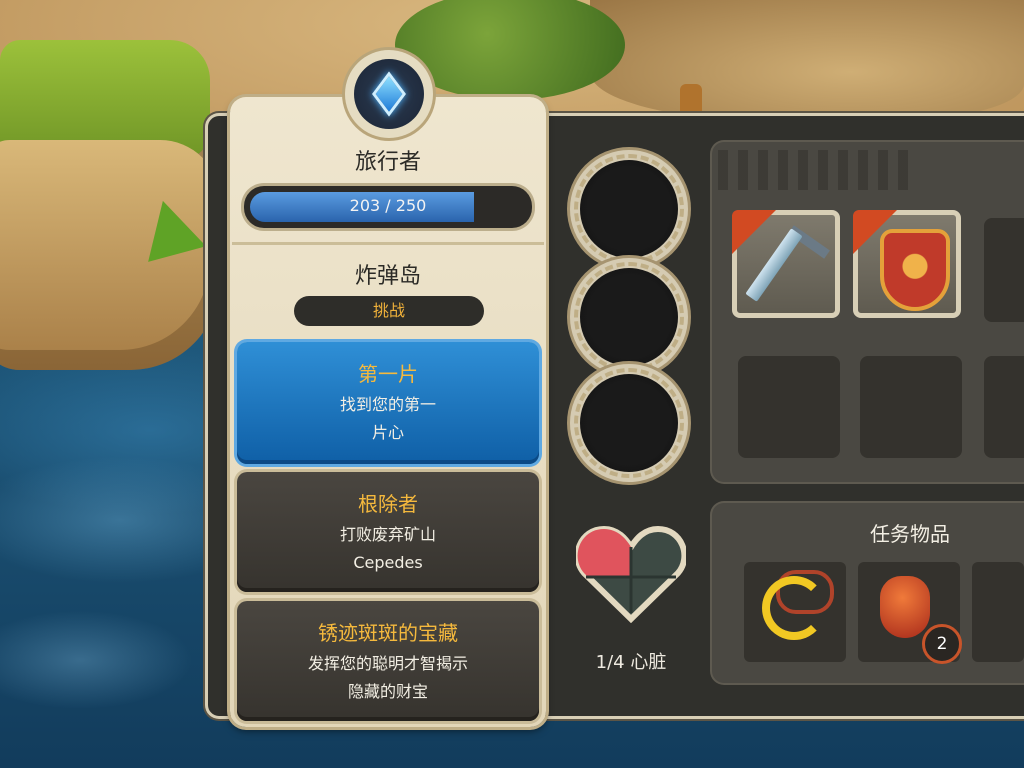 The width and height of the screenshot is (1024, 768). Describe the element at coordinates (387, 663) in the screenshot. I see `quest-desc-line1: 发挥您的聪明才智揭示` at that location.